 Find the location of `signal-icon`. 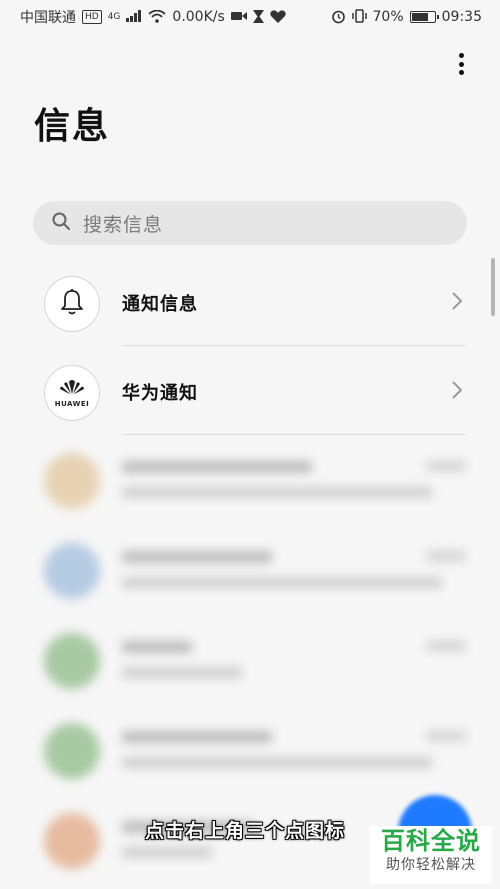

signal-icon is located at coordinates (134, 17).